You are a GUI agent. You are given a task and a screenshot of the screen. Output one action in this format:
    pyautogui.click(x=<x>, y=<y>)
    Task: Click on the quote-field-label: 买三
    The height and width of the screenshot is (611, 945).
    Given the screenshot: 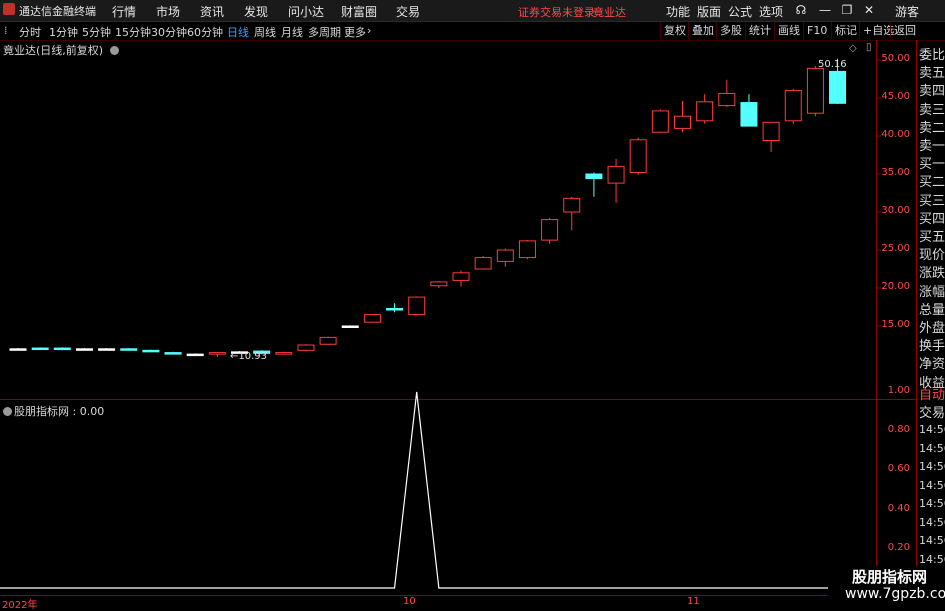 What is the action you would take?
    pyautogui.click(x=932, y=201)
    